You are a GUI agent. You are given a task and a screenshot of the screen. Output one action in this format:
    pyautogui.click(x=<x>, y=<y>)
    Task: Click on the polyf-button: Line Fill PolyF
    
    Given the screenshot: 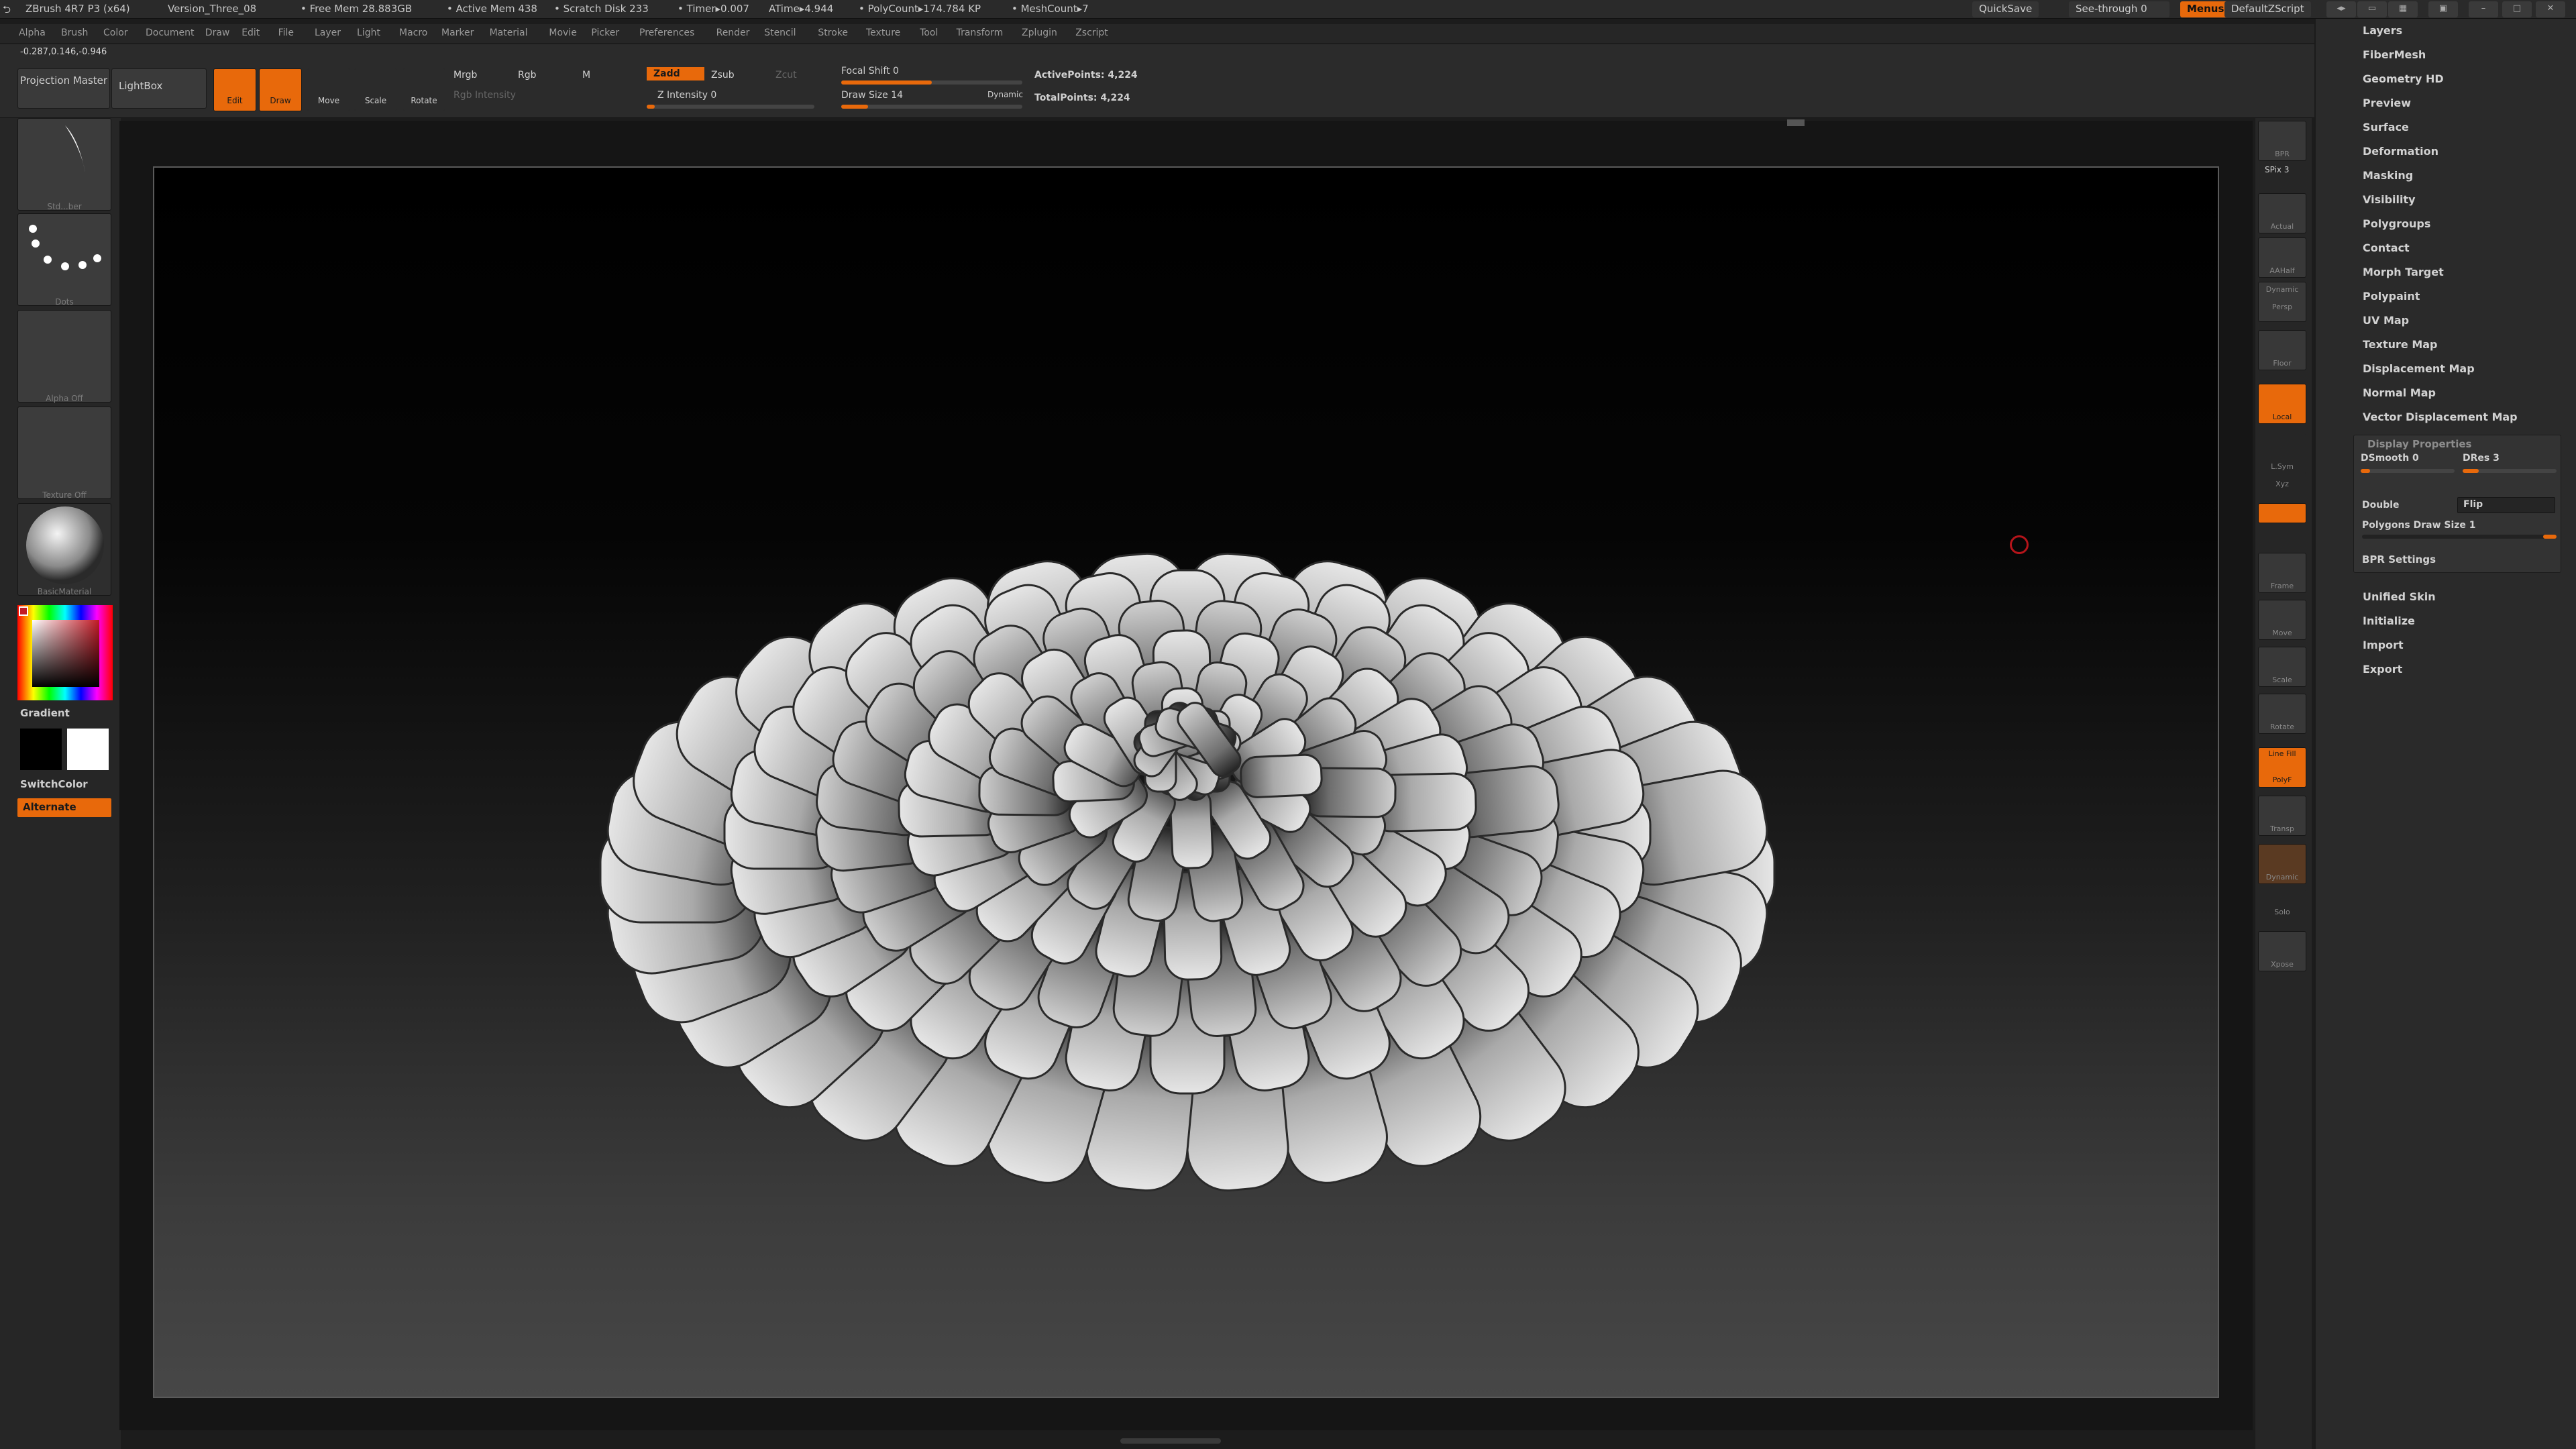 What is the action you would take?
    pyautogui.click(x=2282, y=767)
    